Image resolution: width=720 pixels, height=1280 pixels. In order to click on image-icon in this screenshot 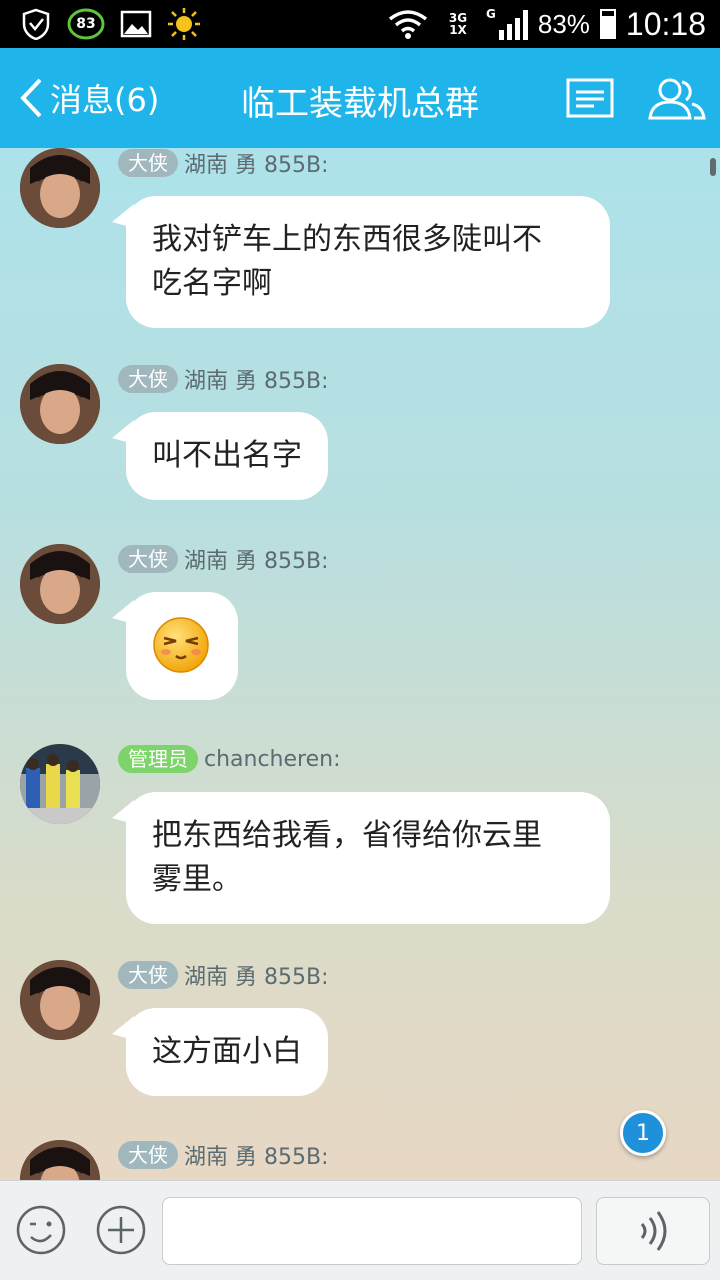, I will do `click(136, 24)`.